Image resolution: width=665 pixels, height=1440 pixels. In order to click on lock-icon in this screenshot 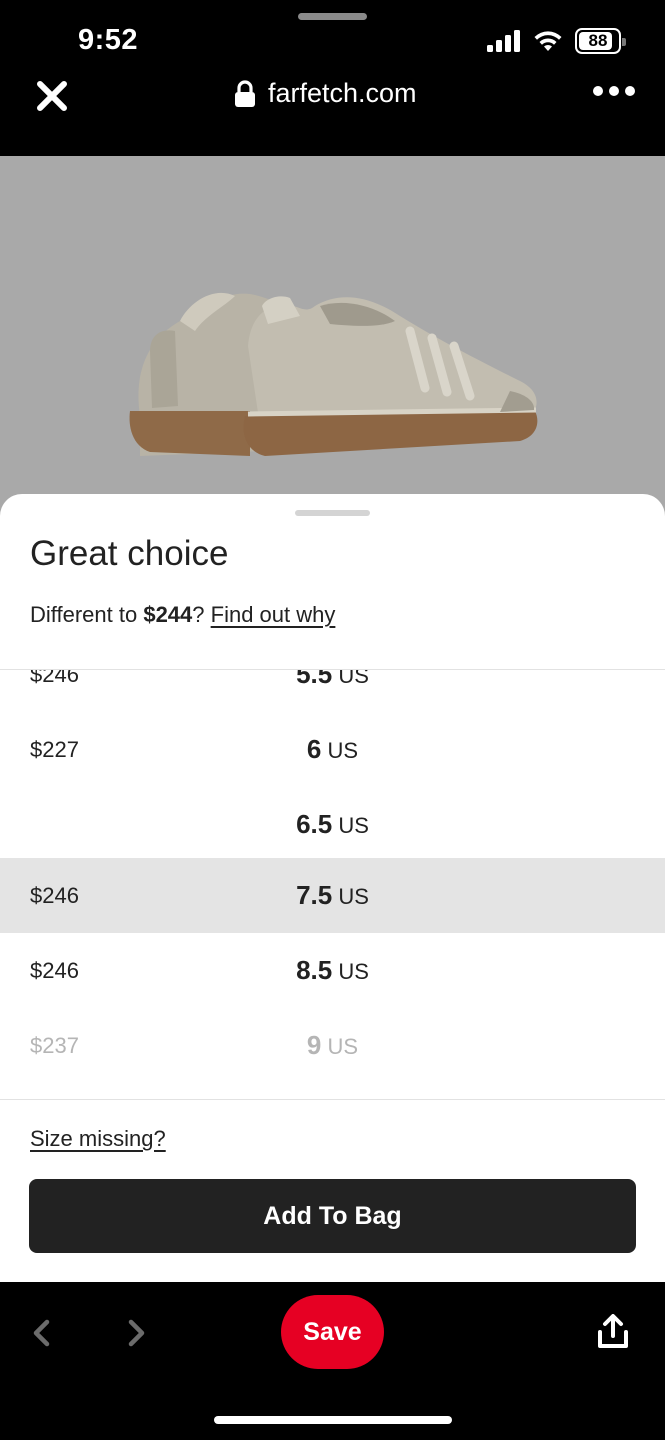, I will do `click(245, 93)`.